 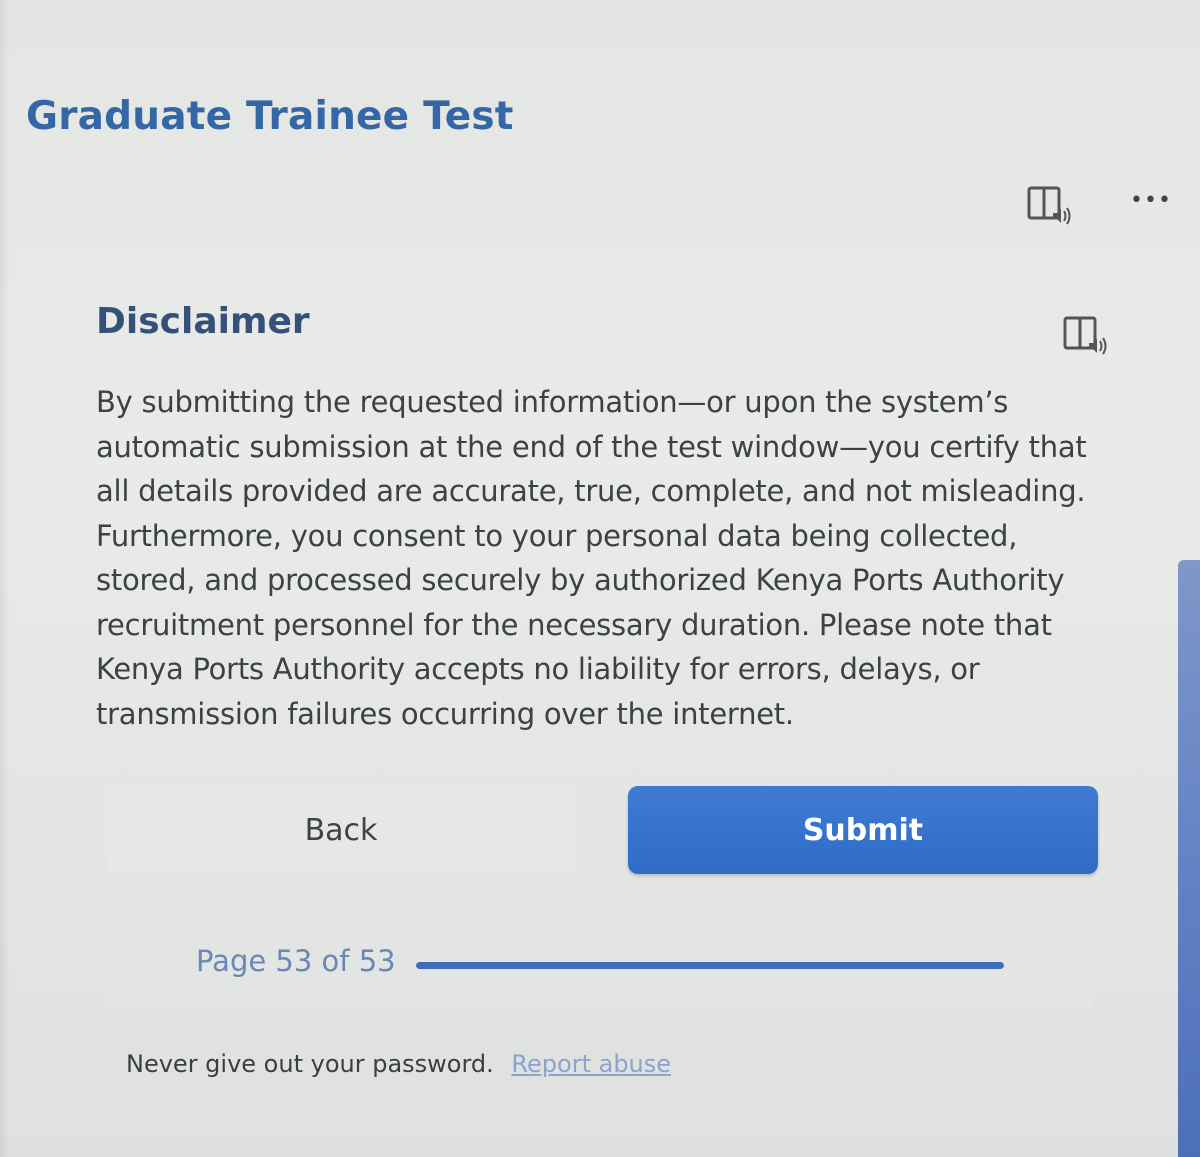 What do you see at coordinates (591, 1064) in the screenshot?
I see `report-abuse-link: Report abuse` at bounding box center [591, 1064].